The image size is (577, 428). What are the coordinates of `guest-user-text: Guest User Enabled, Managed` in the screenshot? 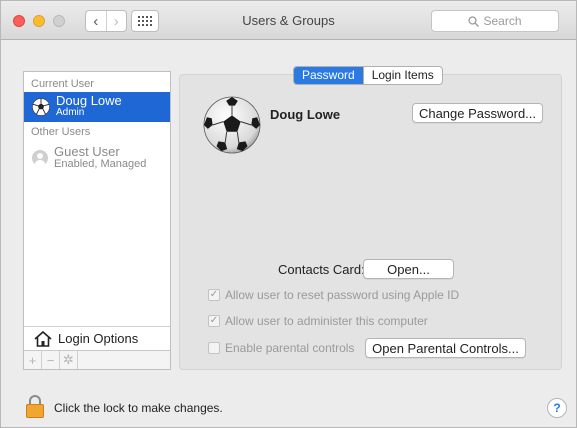 It's located at (100, 157).